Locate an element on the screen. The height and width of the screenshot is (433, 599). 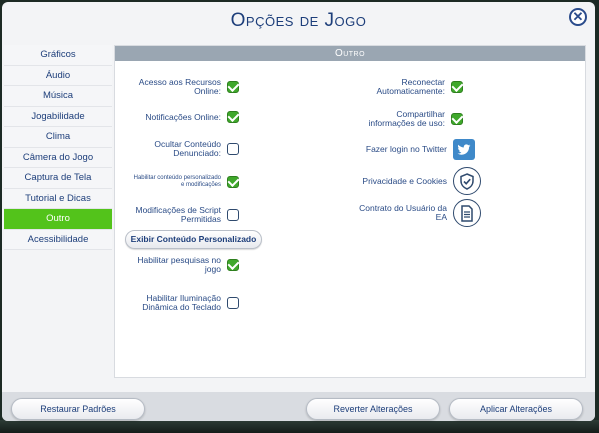
sidebar-item-jogabilidade: Jogabilidade is located at coordinates (58, 116).